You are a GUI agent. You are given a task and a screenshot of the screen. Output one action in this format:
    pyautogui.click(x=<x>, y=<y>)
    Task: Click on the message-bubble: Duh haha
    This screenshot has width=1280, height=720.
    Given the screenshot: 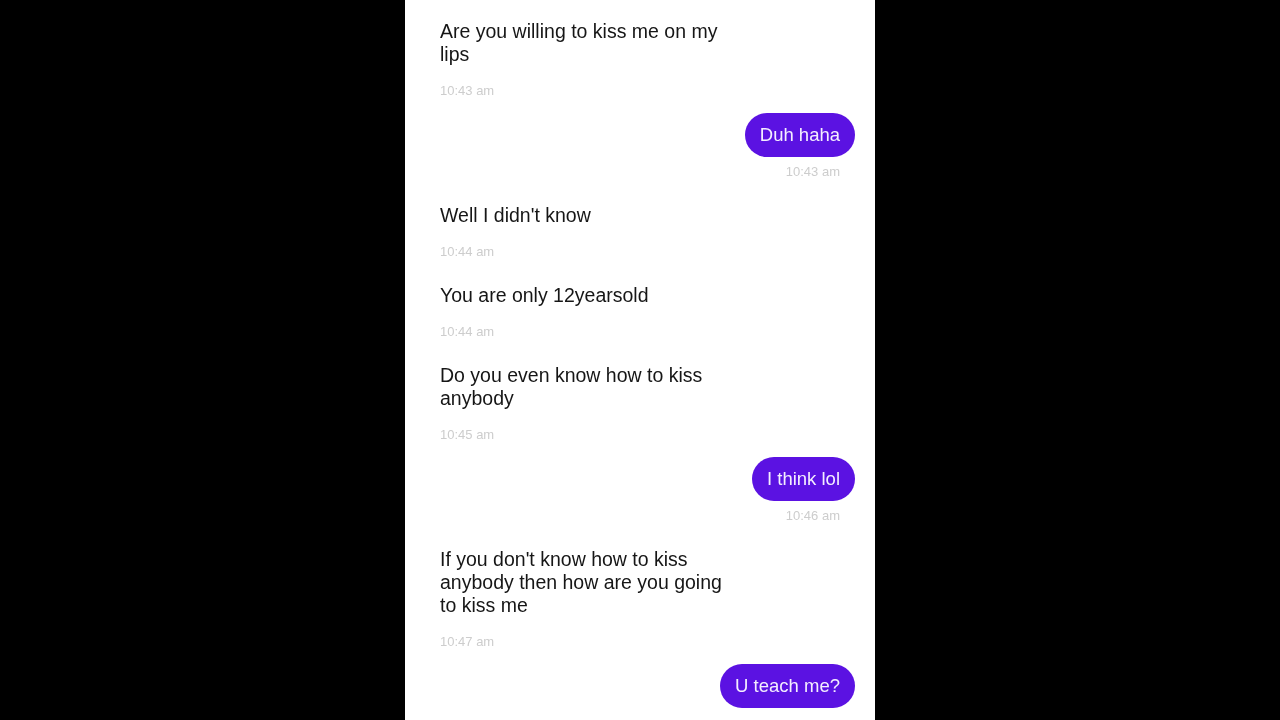 What is the action you would take?
    pyautogui.click(x=799, y=135)
    